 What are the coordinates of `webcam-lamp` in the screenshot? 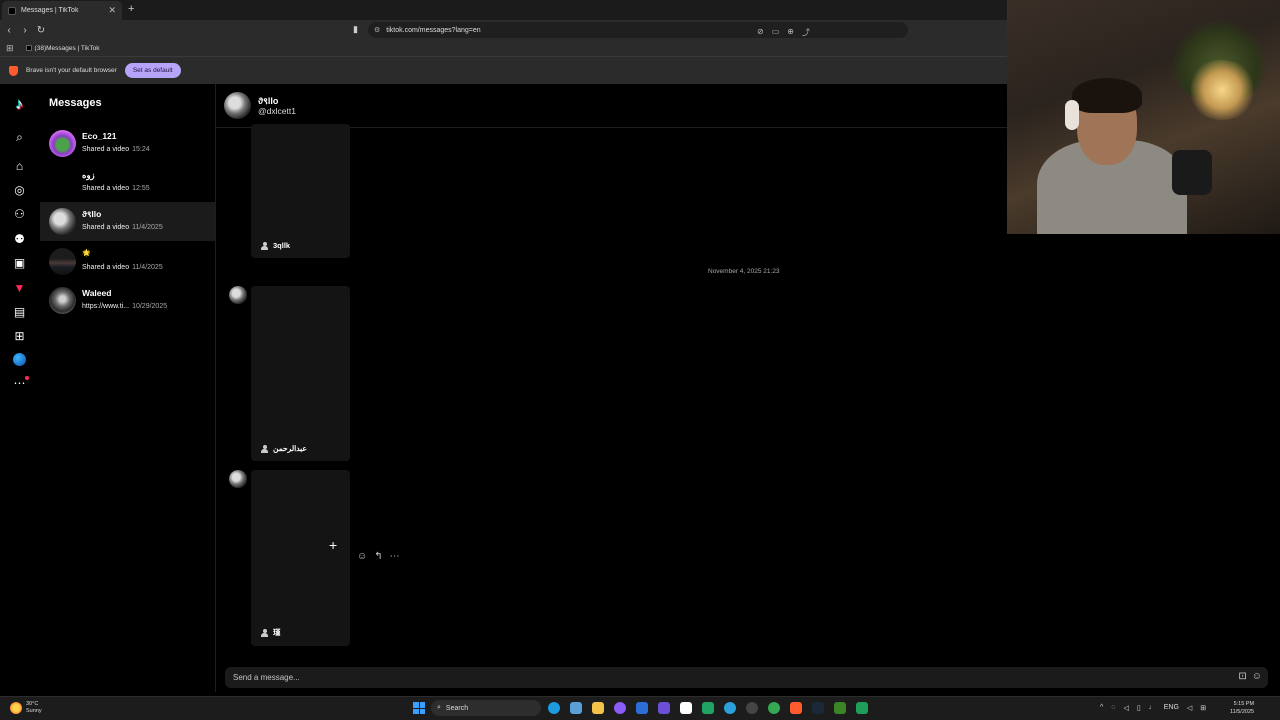 It's located at (1222, 90).